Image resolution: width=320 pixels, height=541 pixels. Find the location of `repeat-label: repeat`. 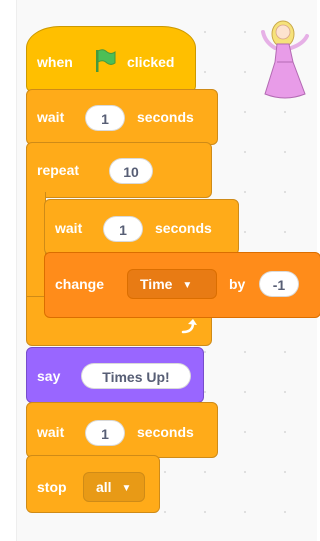

repeat-label: repeat is located at coordinates (58, 170).